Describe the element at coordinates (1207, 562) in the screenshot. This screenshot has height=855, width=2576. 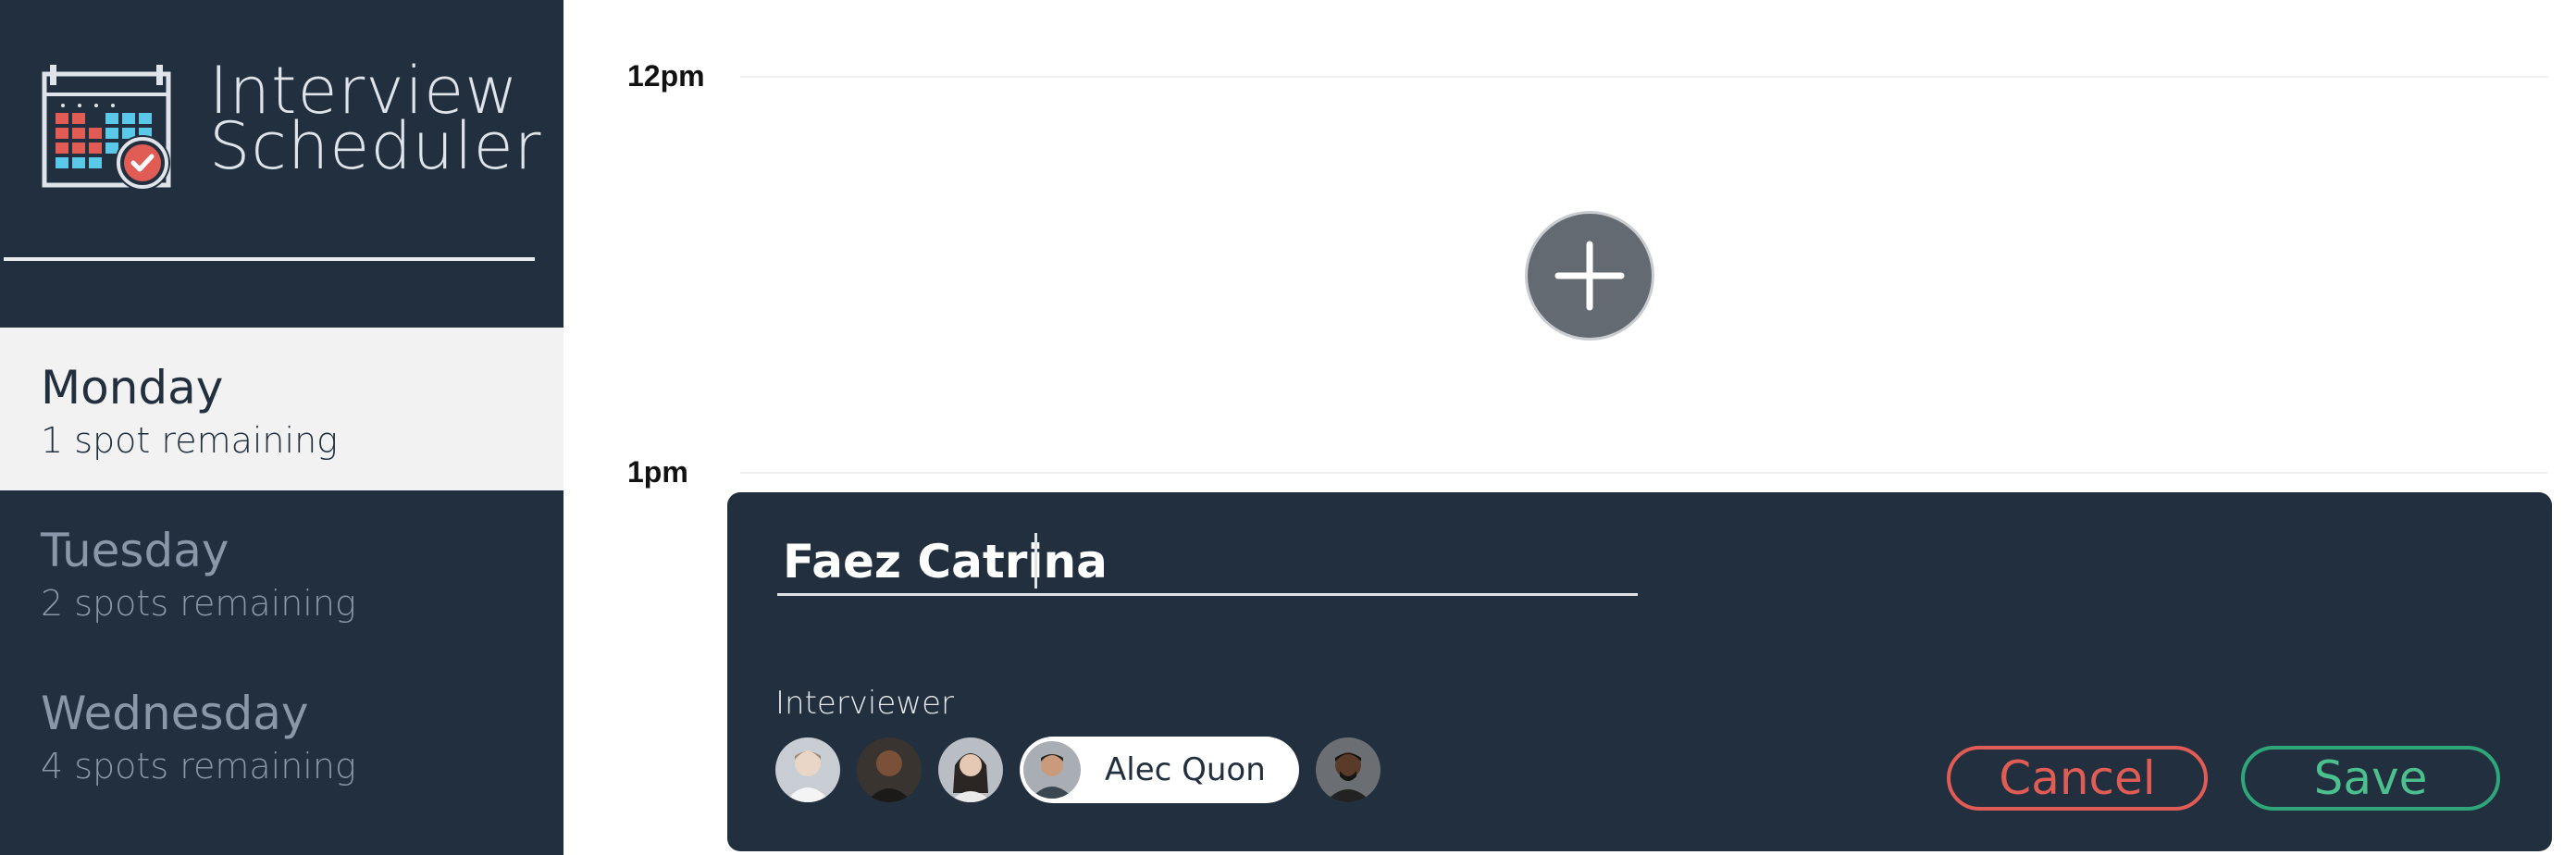
I see `student-name-input` at that location.